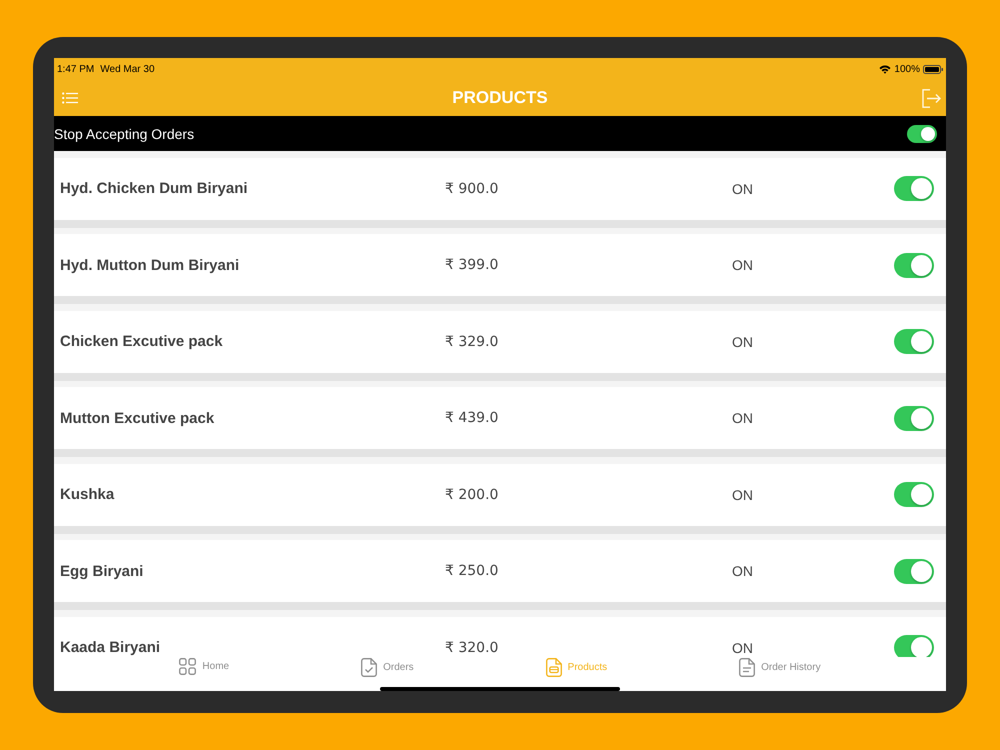  What do you see at coordinates (142, 341) in the screenshot?
I see `product-name: Chicken Excutive pack` at bounding box center [142, 341].